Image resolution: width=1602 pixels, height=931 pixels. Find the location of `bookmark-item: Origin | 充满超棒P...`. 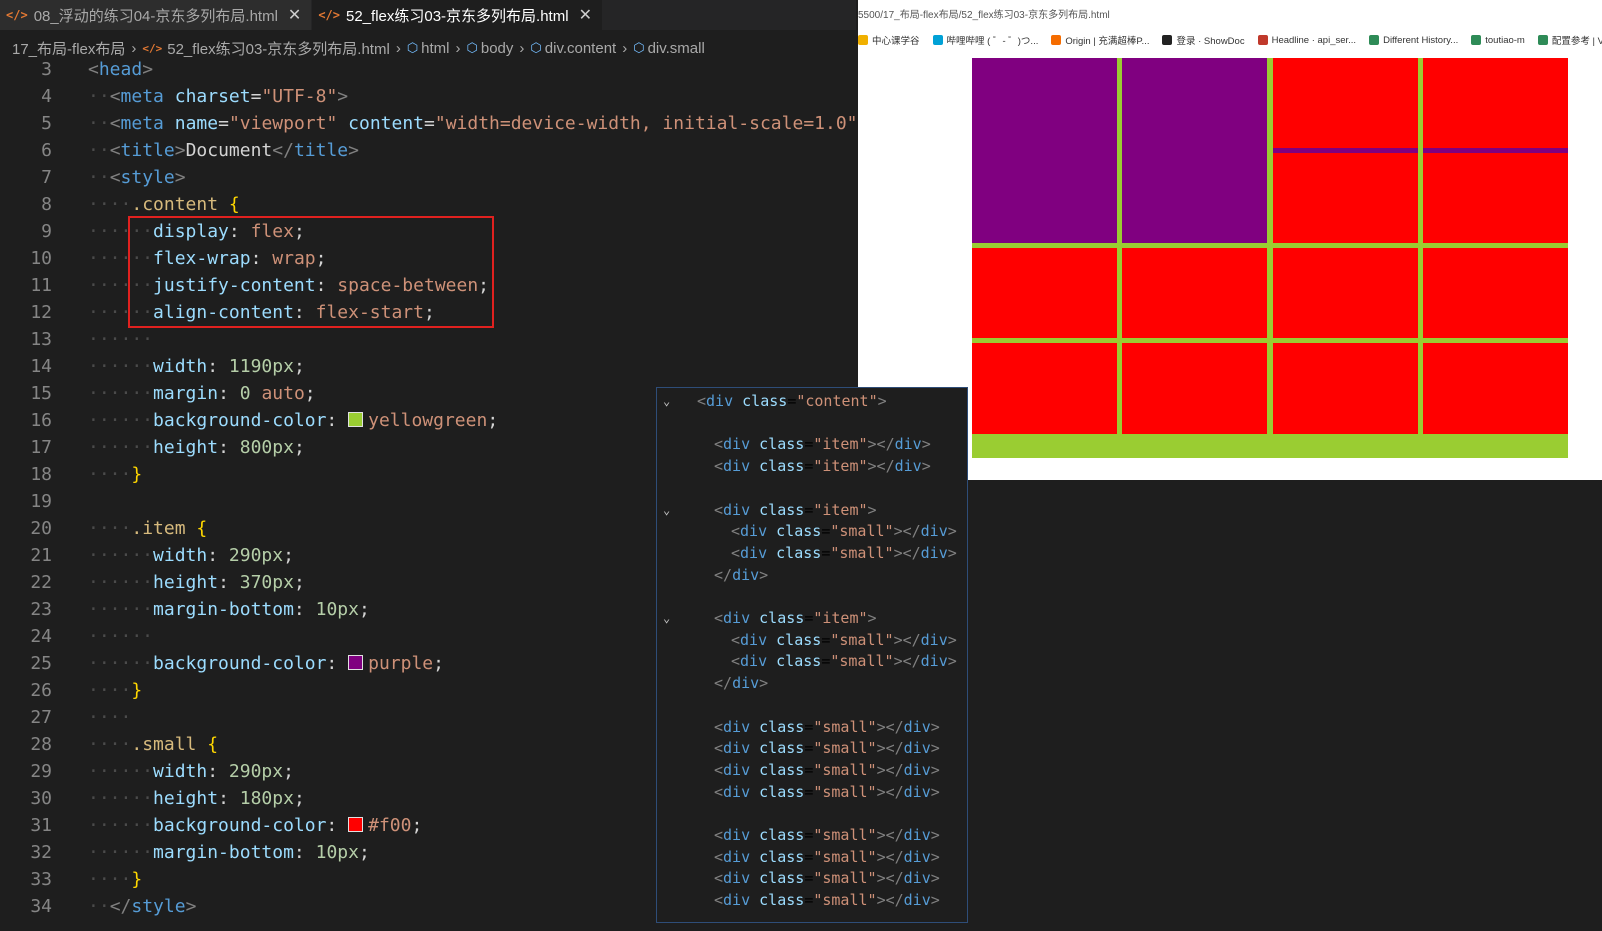

bookmark-item: Origin | 充满超棒P... is located at coordinates (1100, 40).